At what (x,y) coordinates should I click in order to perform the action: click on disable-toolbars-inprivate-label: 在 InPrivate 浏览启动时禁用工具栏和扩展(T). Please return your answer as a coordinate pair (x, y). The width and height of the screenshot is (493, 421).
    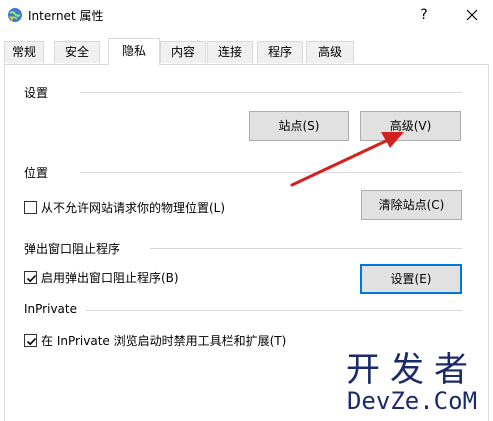
    Looking at the image, I should click on (164, 341).